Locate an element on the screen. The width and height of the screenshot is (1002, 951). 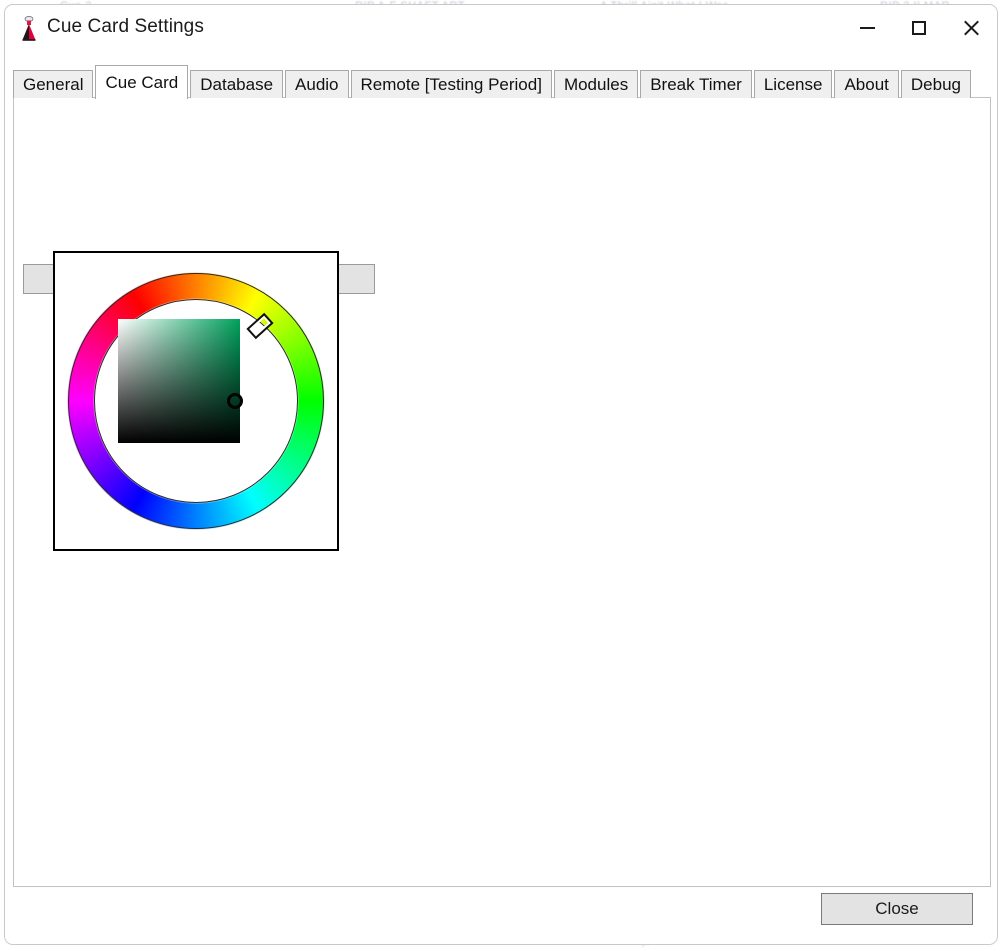
dialog-footer: Close is located at coordinates (501, 915).